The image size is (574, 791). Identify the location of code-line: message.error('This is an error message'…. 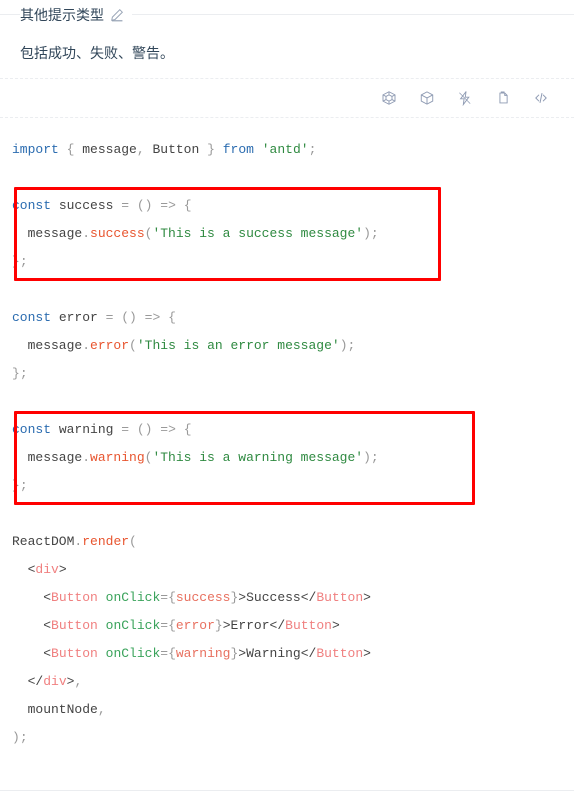
(285, 346).